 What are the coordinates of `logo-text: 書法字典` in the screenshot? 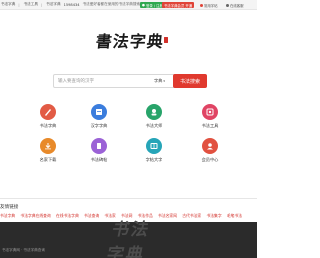 It's located at (129, 41).